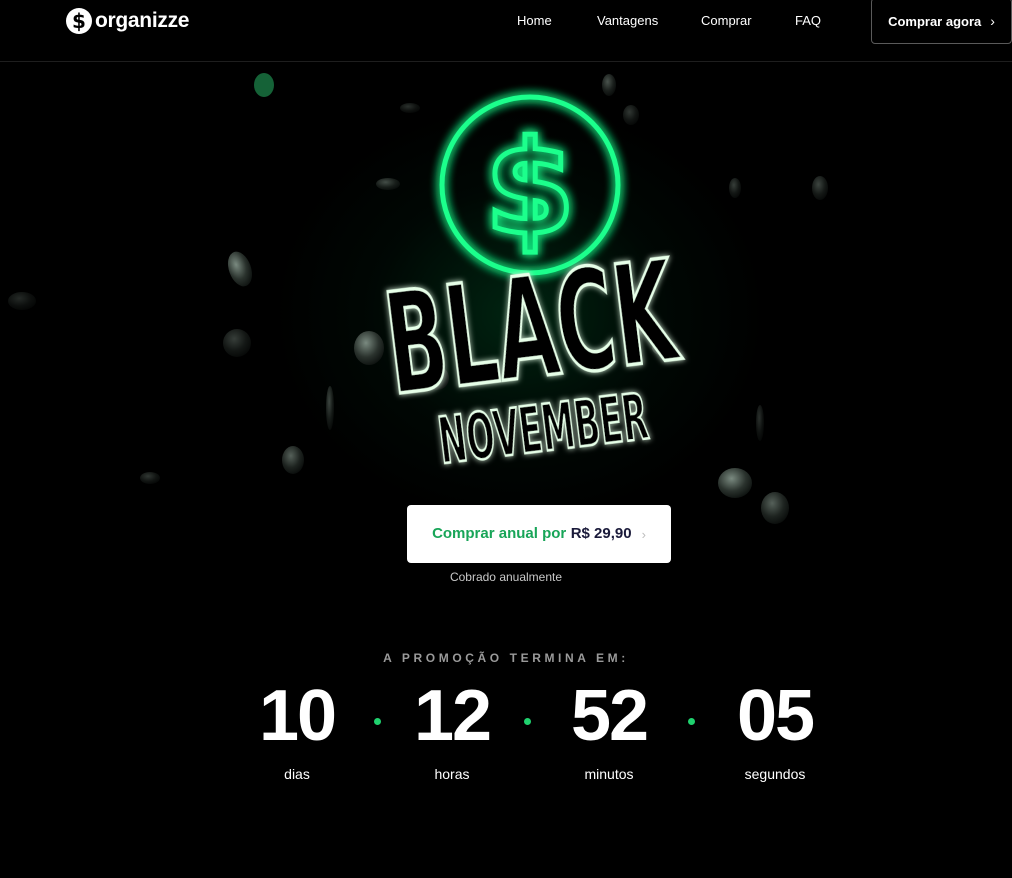  What do you see at coordinates (452, 716) in the screenshot?
I see `countdown-hours-value: 12` at bounding box center [452, 716].